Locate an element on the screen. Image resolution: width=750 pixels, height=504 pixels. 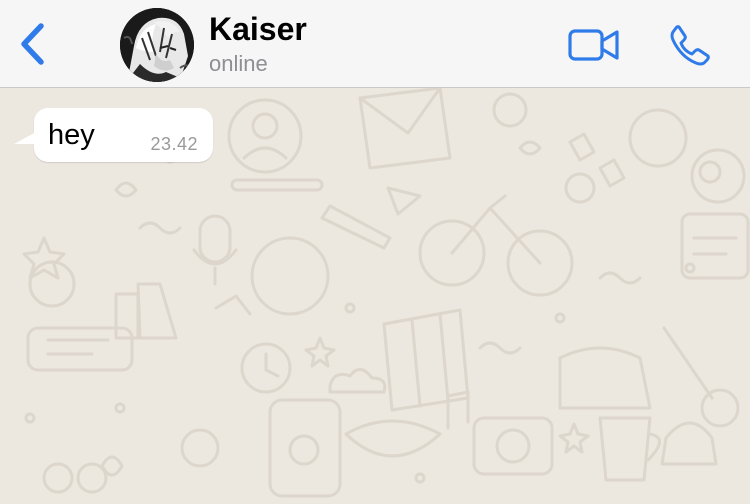
message-text: hey is located at coordinates (71, 135).